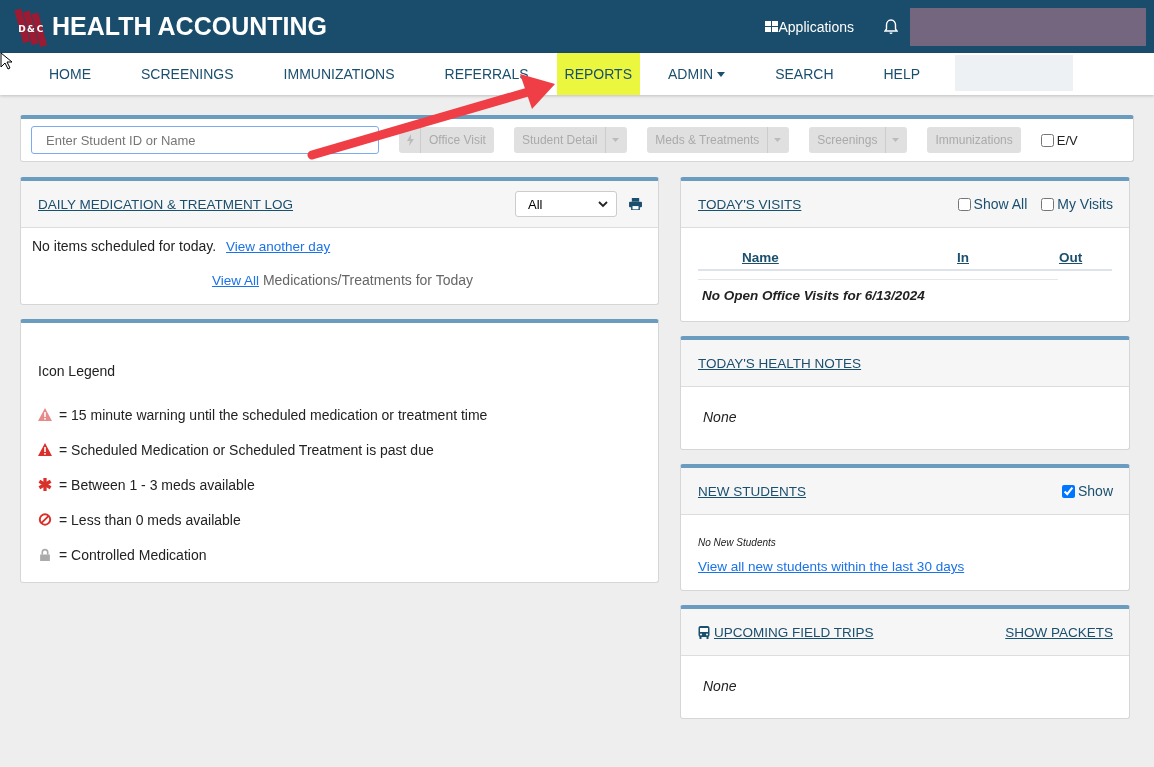 The image size is (1154, 767). What do you see at coordinates (750, 204) in the screenshot?
I see `todays-visits-title-link: TODAY'S VISITS` at bounding box center [750, 204].